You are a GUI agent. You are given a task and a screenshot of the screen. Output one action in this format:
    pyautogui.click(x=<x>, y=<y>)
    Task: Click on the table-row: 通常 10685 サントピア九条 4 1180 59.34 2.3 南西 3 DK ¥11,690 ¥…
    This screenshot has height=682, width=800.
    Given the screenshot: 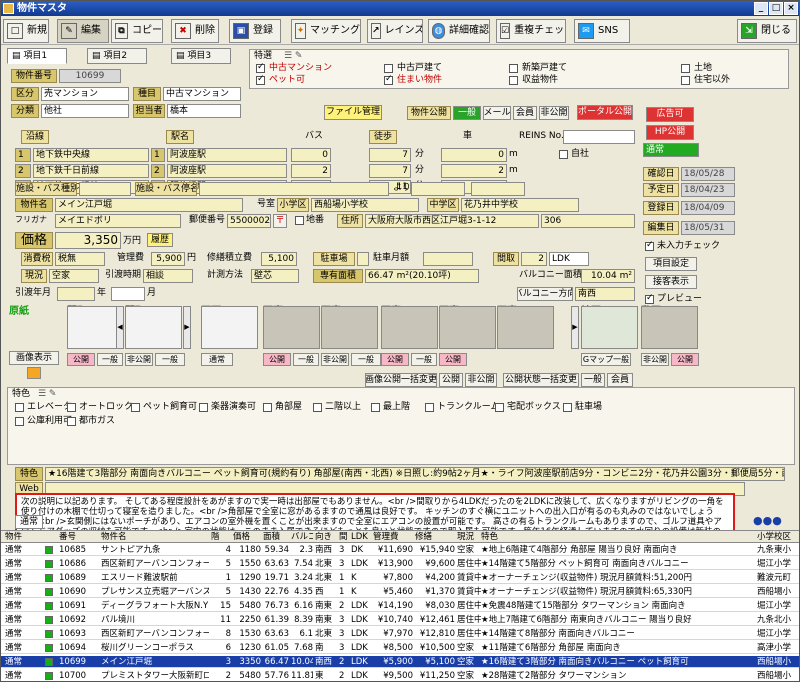 What is the action you would take?
    pyautogui.click(x=400, y=550)
    